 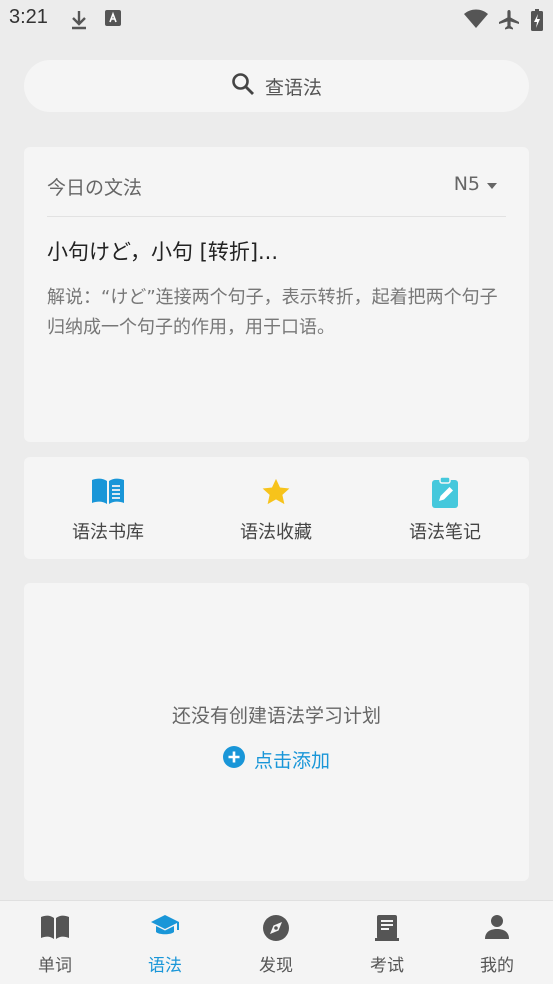 What do you see at coordinates (95, 188) in the screenshot?
I see `daily-grammar-title: 今日の文法` at bounding box center [95, 188].